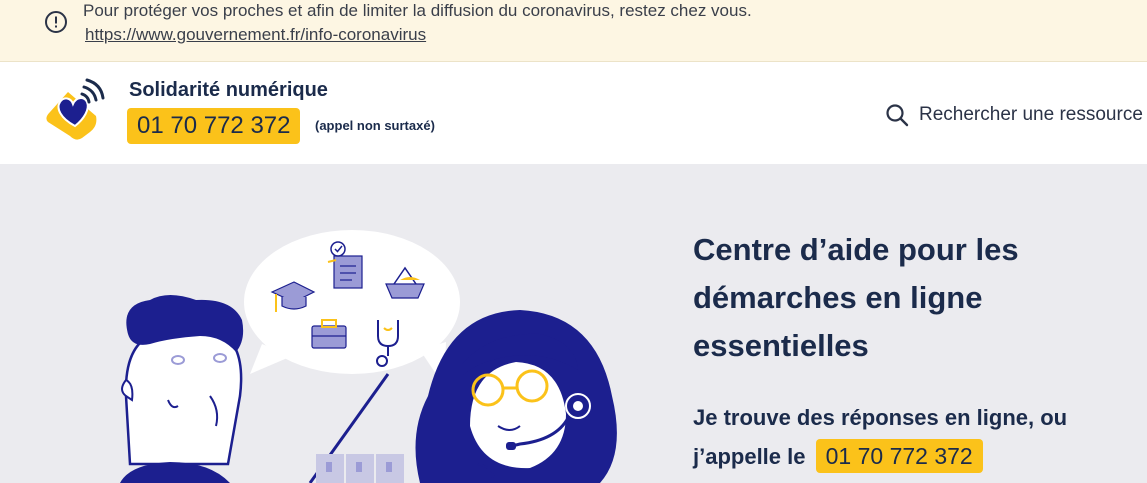 The width and height of the screenshot is (1147, 483). Describe the element at coordinates (897, 115) in the screenshot. I see `search-icon` at that location.